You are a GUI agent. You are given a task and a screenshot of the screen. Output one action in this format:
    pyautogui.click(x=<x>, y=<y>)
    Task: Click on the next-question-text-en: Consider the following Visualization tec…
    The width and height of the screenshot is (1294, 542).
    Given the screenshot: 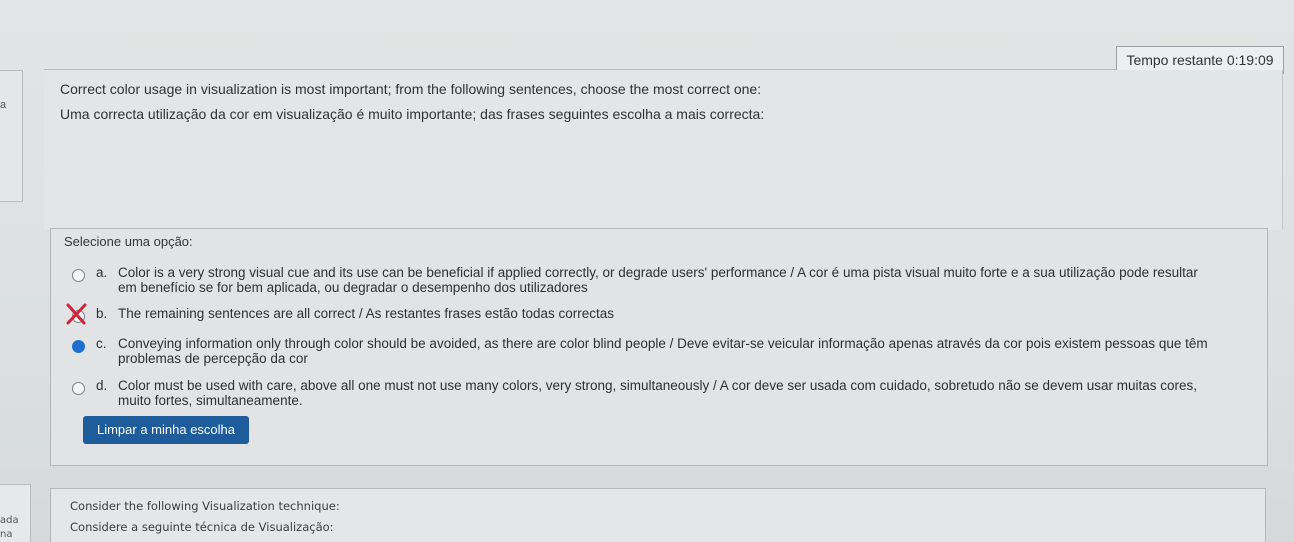 What is the action you would take?
    pyautogui.click(x=205, y=506)
    